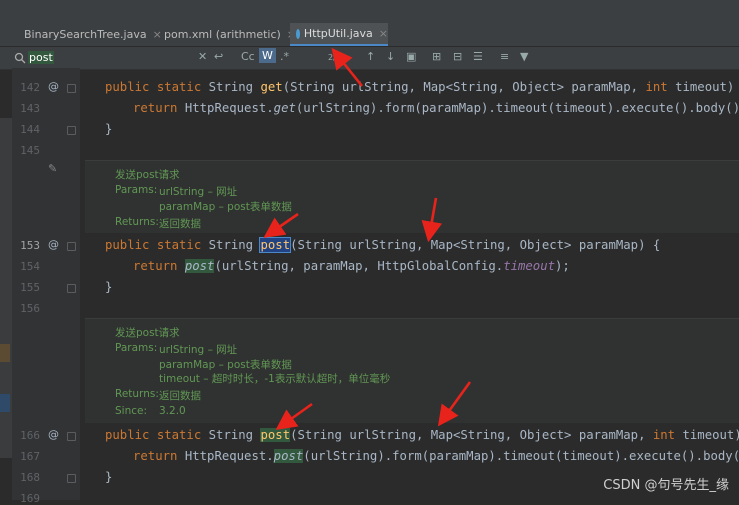  What do you see at coordinates (666, 485) in the screenshot?
I see `watermark: CSDN @句号先生_缘` at bounding box center [666, 485].